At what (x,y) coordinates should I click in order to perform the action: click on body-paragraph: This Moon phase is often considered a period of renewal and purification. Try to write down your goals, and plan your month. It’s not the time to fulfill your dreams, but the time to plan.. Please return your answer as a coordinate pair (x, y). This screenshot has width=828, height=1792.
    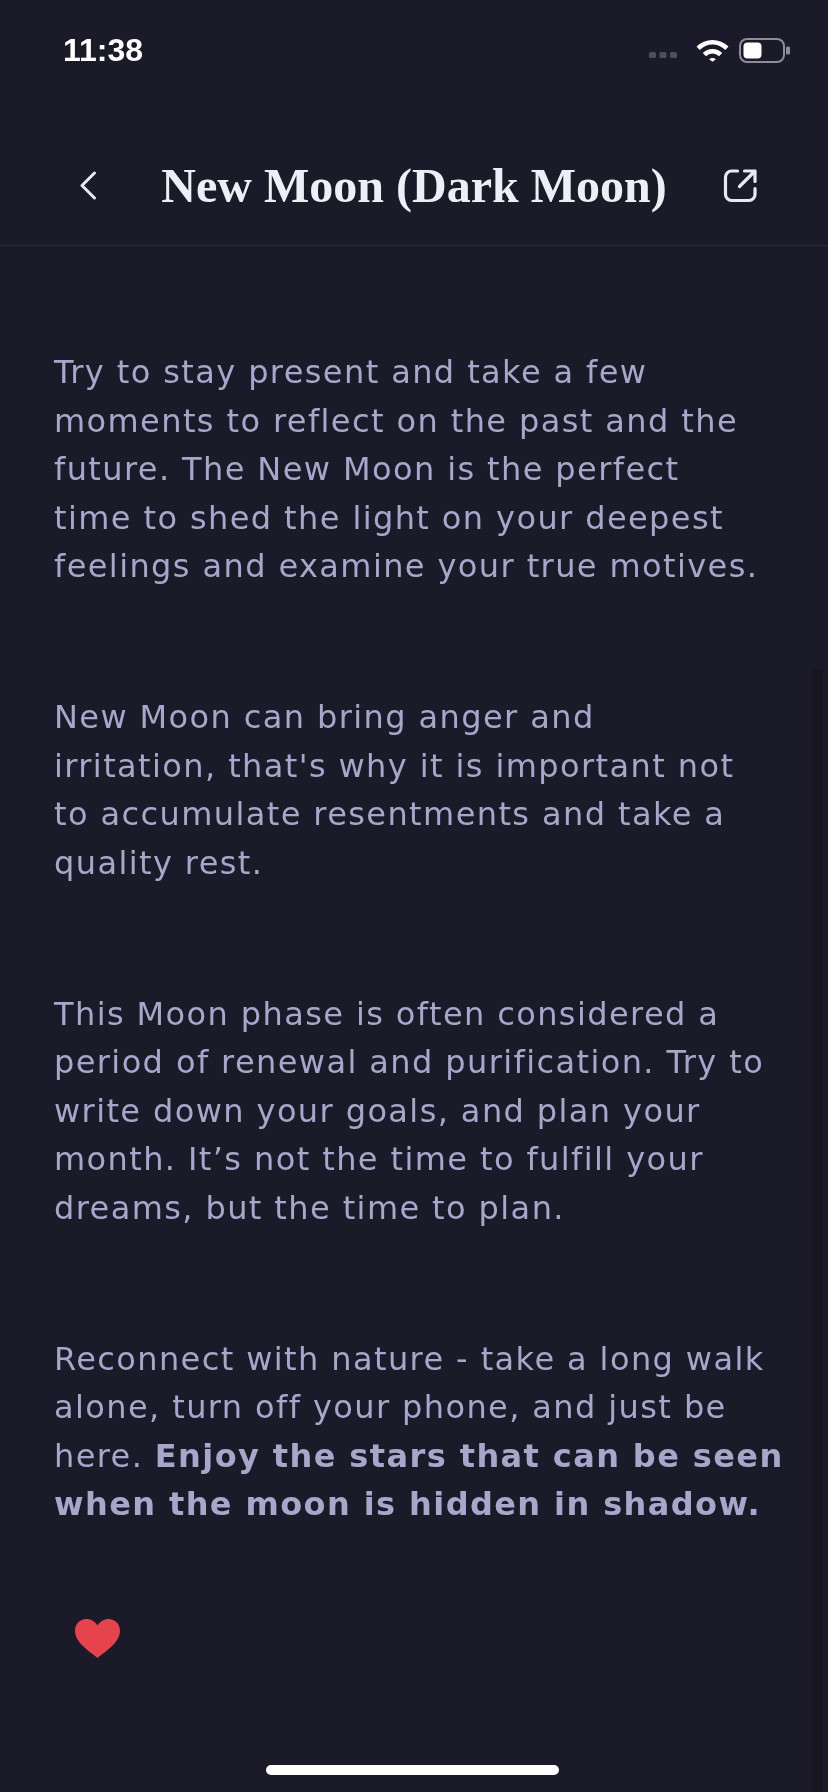
    Looking at the image, I should click on (410, 1111).